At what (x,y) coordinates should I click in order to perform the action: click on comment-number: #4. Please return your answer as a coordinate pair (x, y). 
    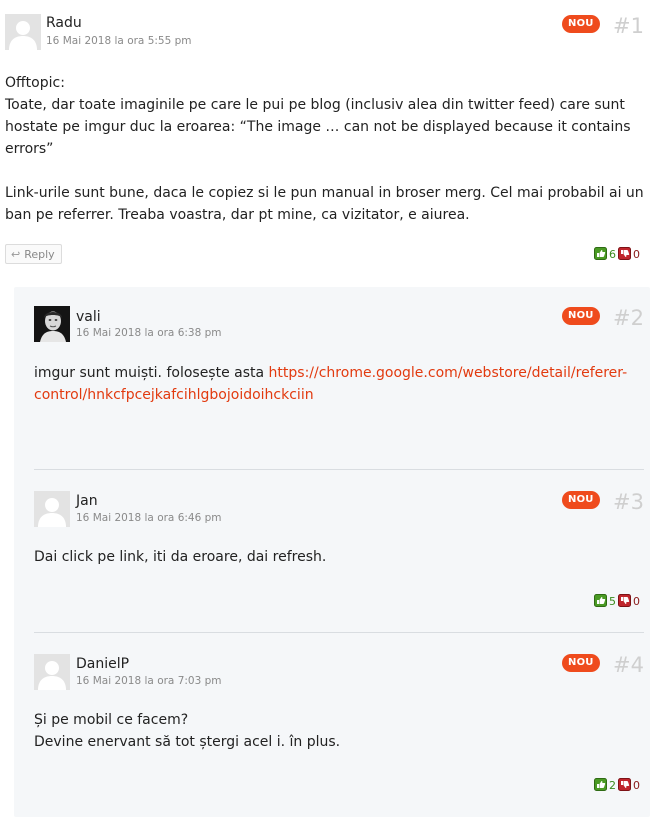
    Looking at the image, I should click on (614, 665).